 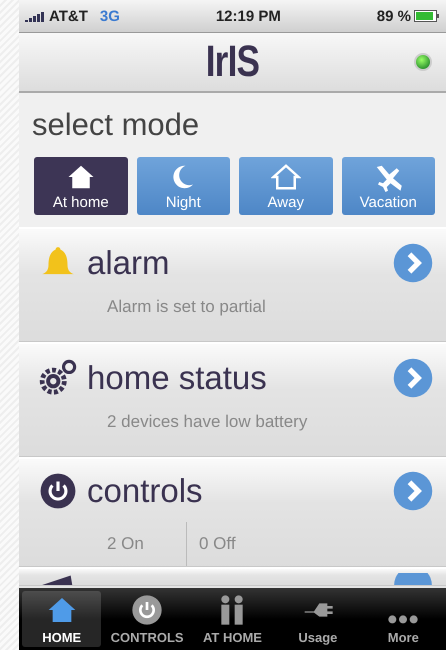 I want to click on network-text: 3G, so click(x=110, y=16).